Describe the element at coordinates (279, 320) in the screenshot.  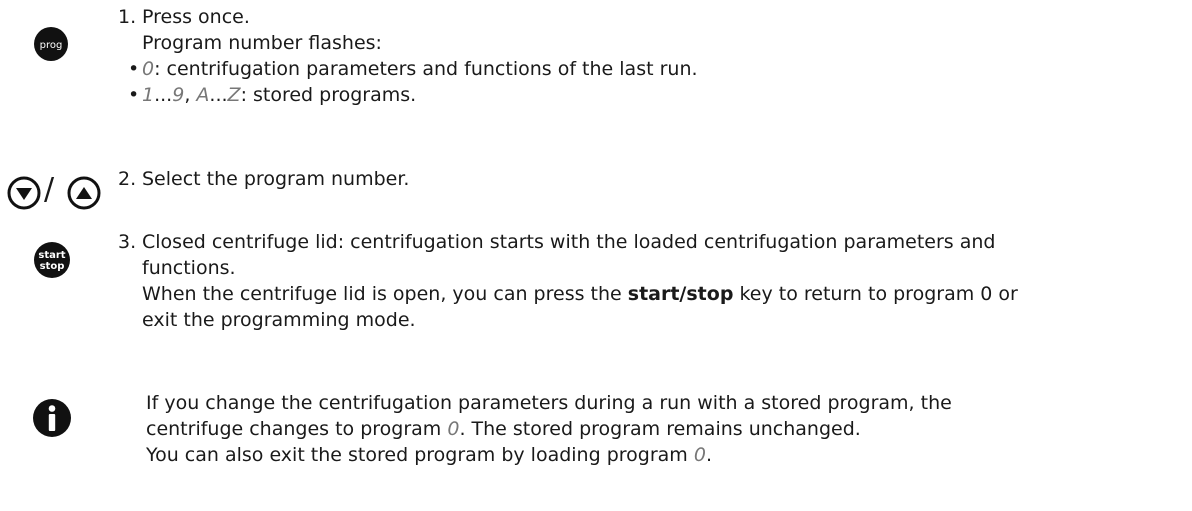
I see `step-text: exit the programming mode.` at that location.